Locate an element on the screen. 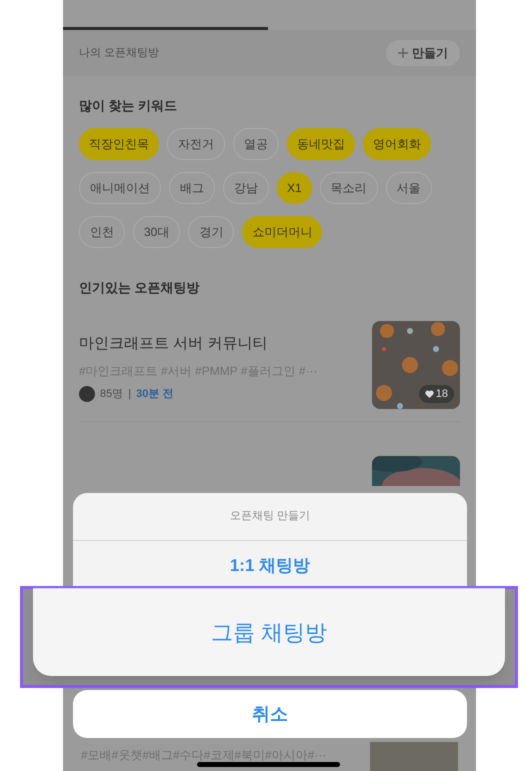 The height and width of the screenshot is (771, 526). plus-icon is located at coordinates (403, 53).